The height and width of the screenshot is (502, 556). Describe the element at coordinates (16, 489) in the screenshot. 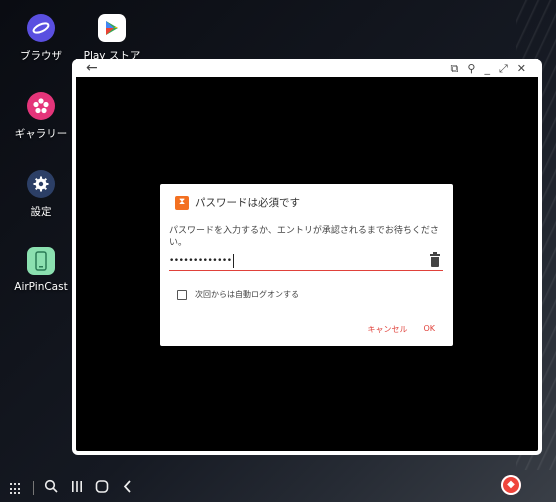

I see `apps-grid-icon` at that location.